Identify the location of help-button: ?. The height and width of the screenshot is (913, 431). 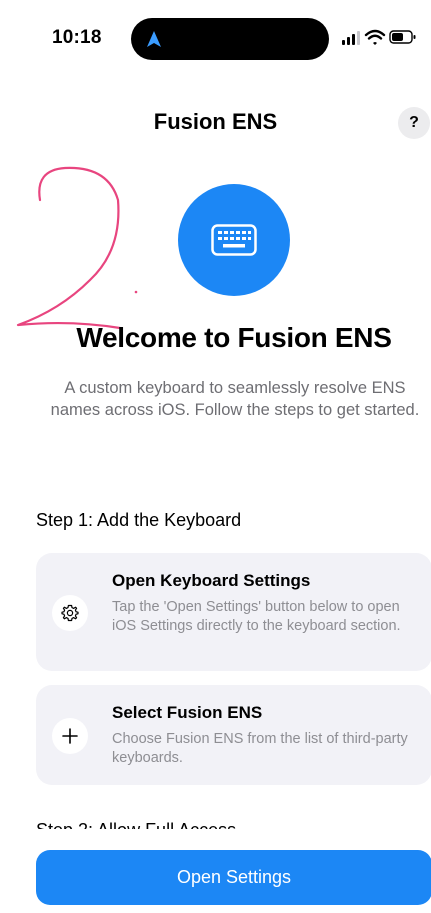
(414, 123).